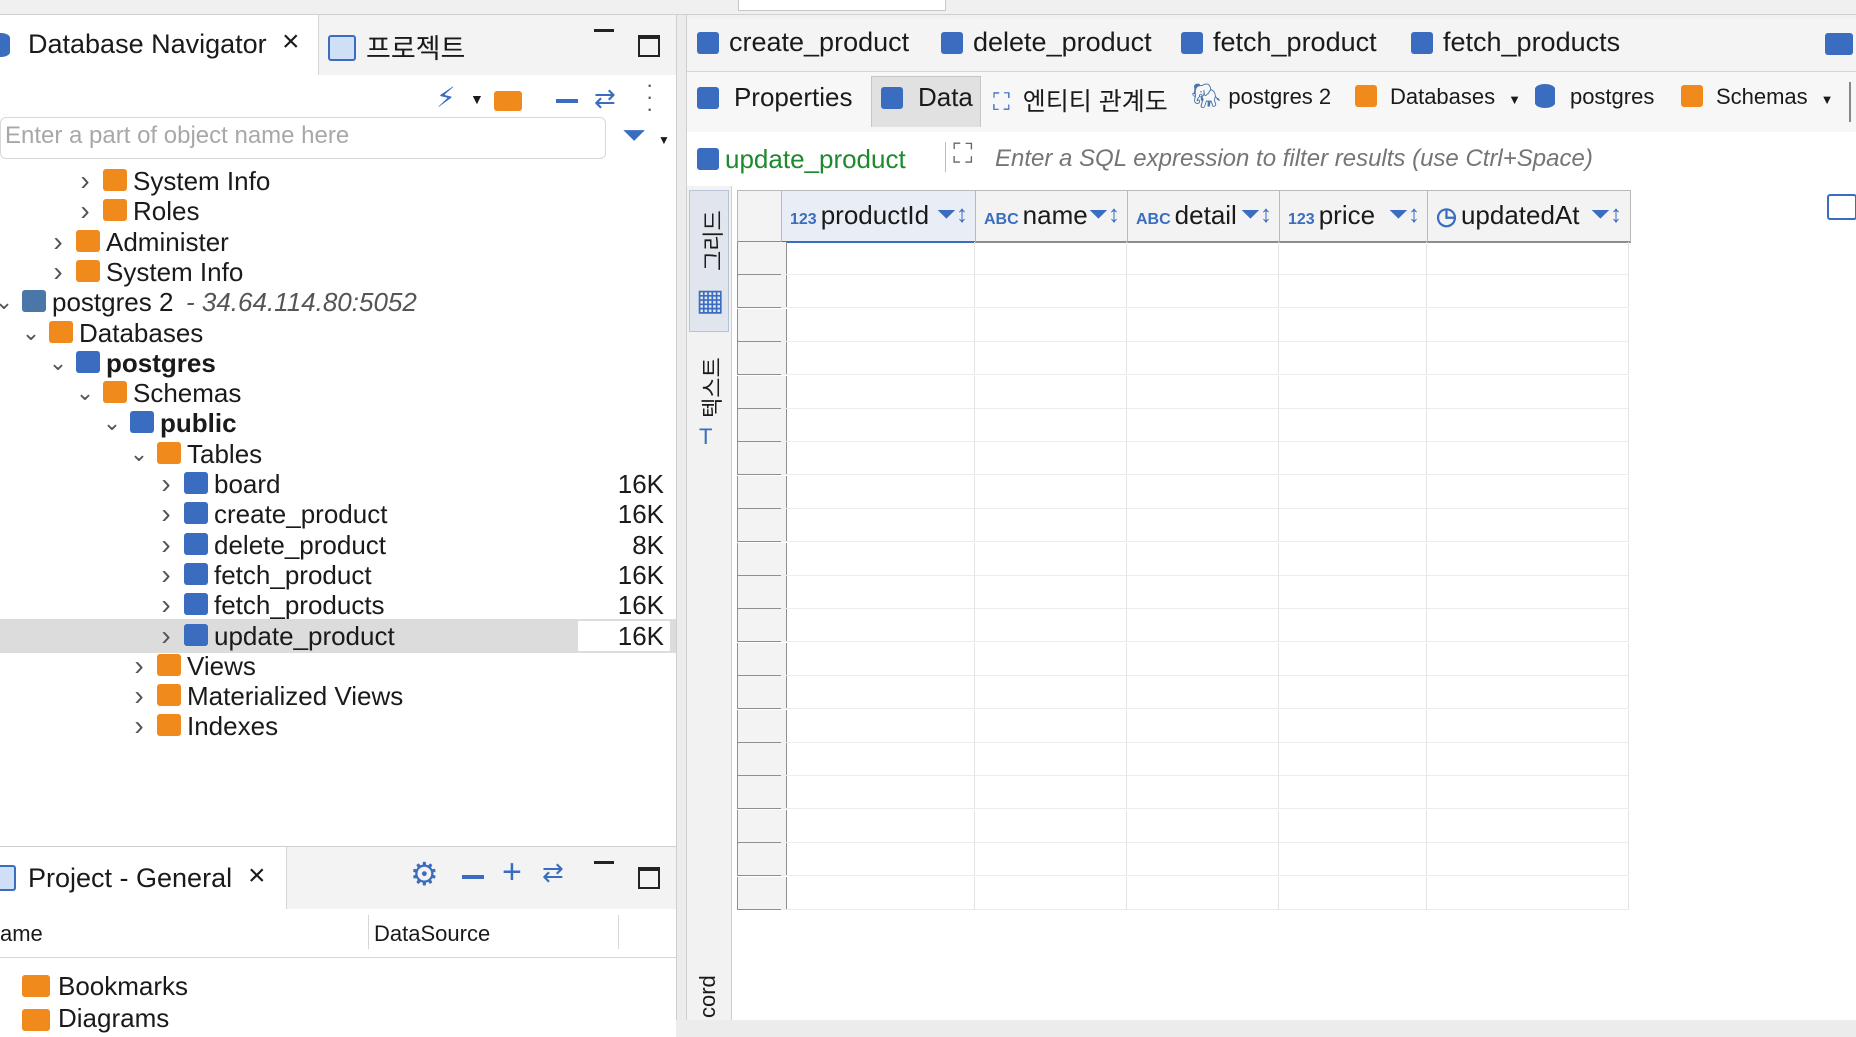  What do you see at coordinates (338, 666) in the screenshot?
I see `tree-node: › Views` at bounding box center [338, 666].